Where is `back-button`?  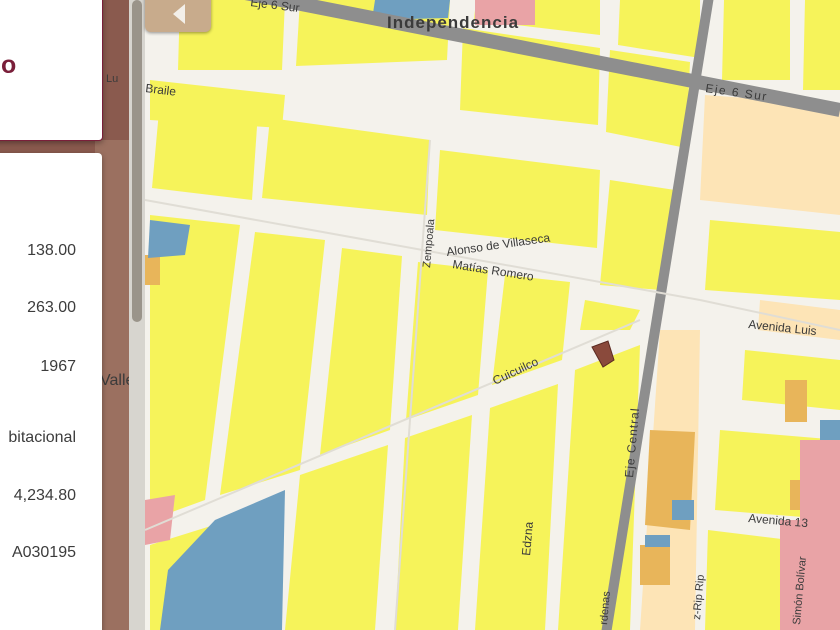
back-button is located at coordinates (178, 16).